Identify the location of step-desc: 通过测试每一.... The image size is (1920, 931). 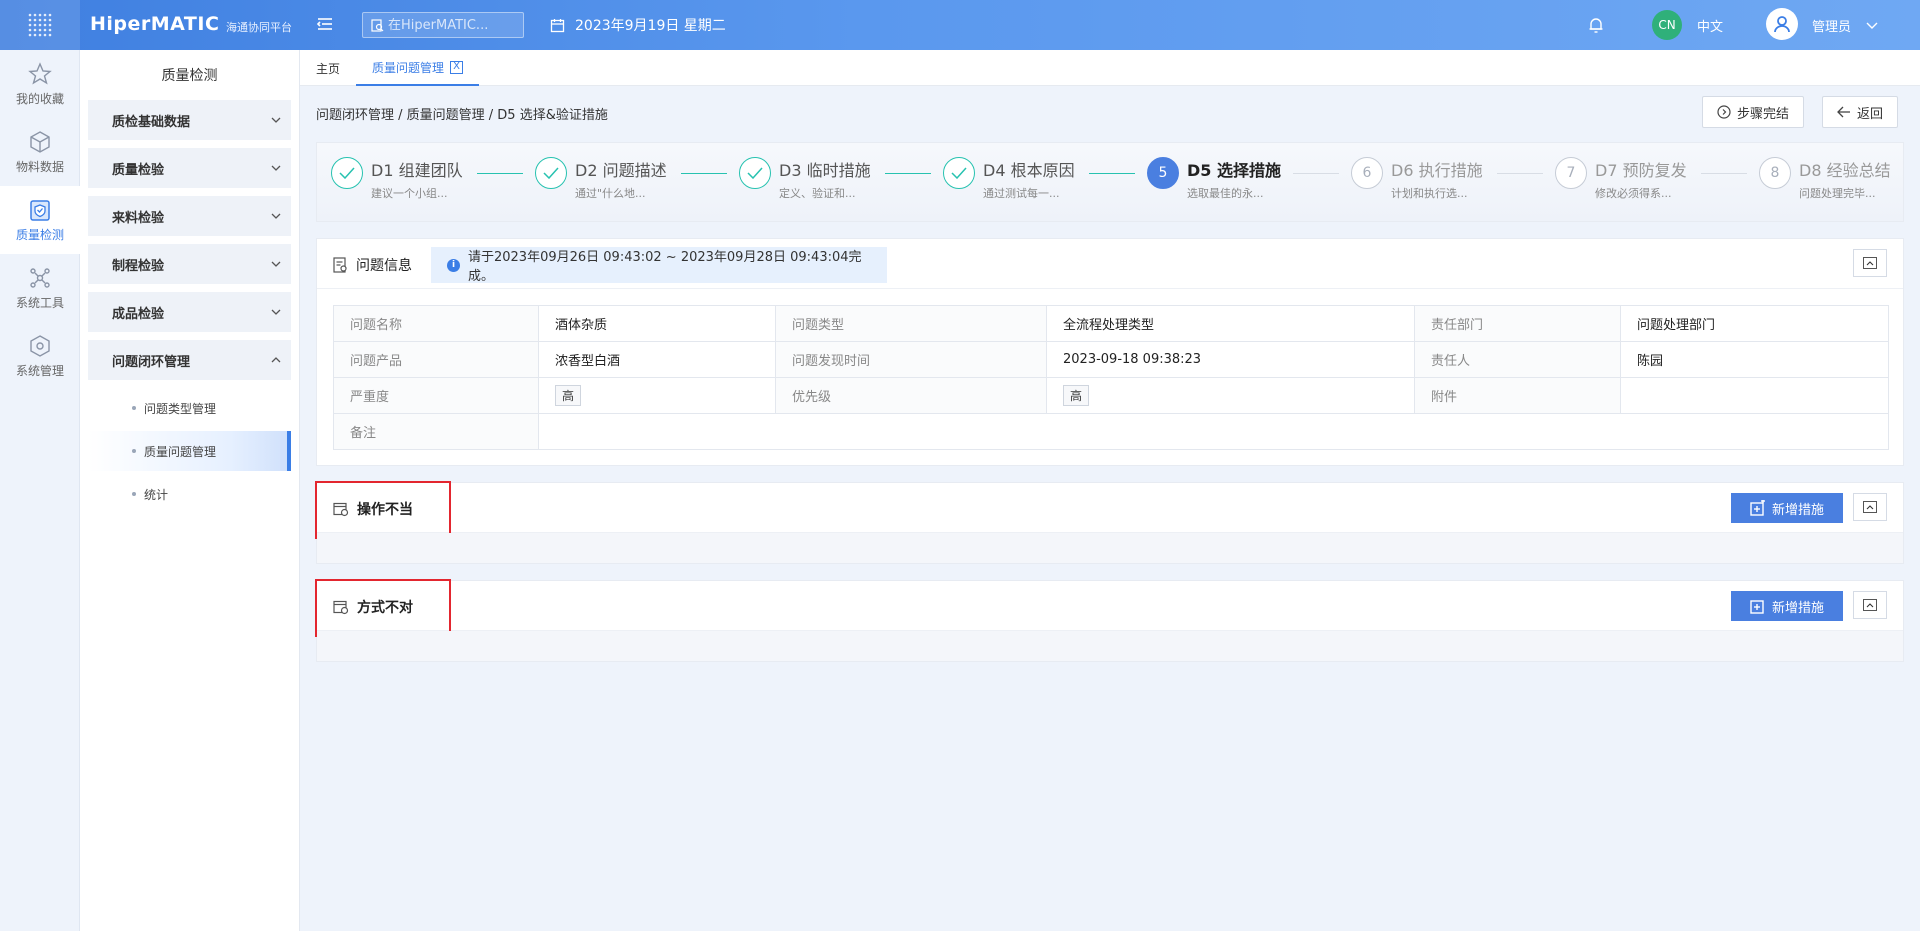
(1021, 193).